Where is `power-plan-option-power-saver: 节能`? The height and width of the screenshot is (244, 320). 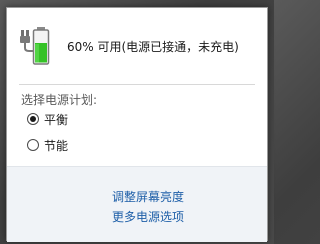 power-plan-option-power-saver: 节能 is located at coordinates (47, 145).